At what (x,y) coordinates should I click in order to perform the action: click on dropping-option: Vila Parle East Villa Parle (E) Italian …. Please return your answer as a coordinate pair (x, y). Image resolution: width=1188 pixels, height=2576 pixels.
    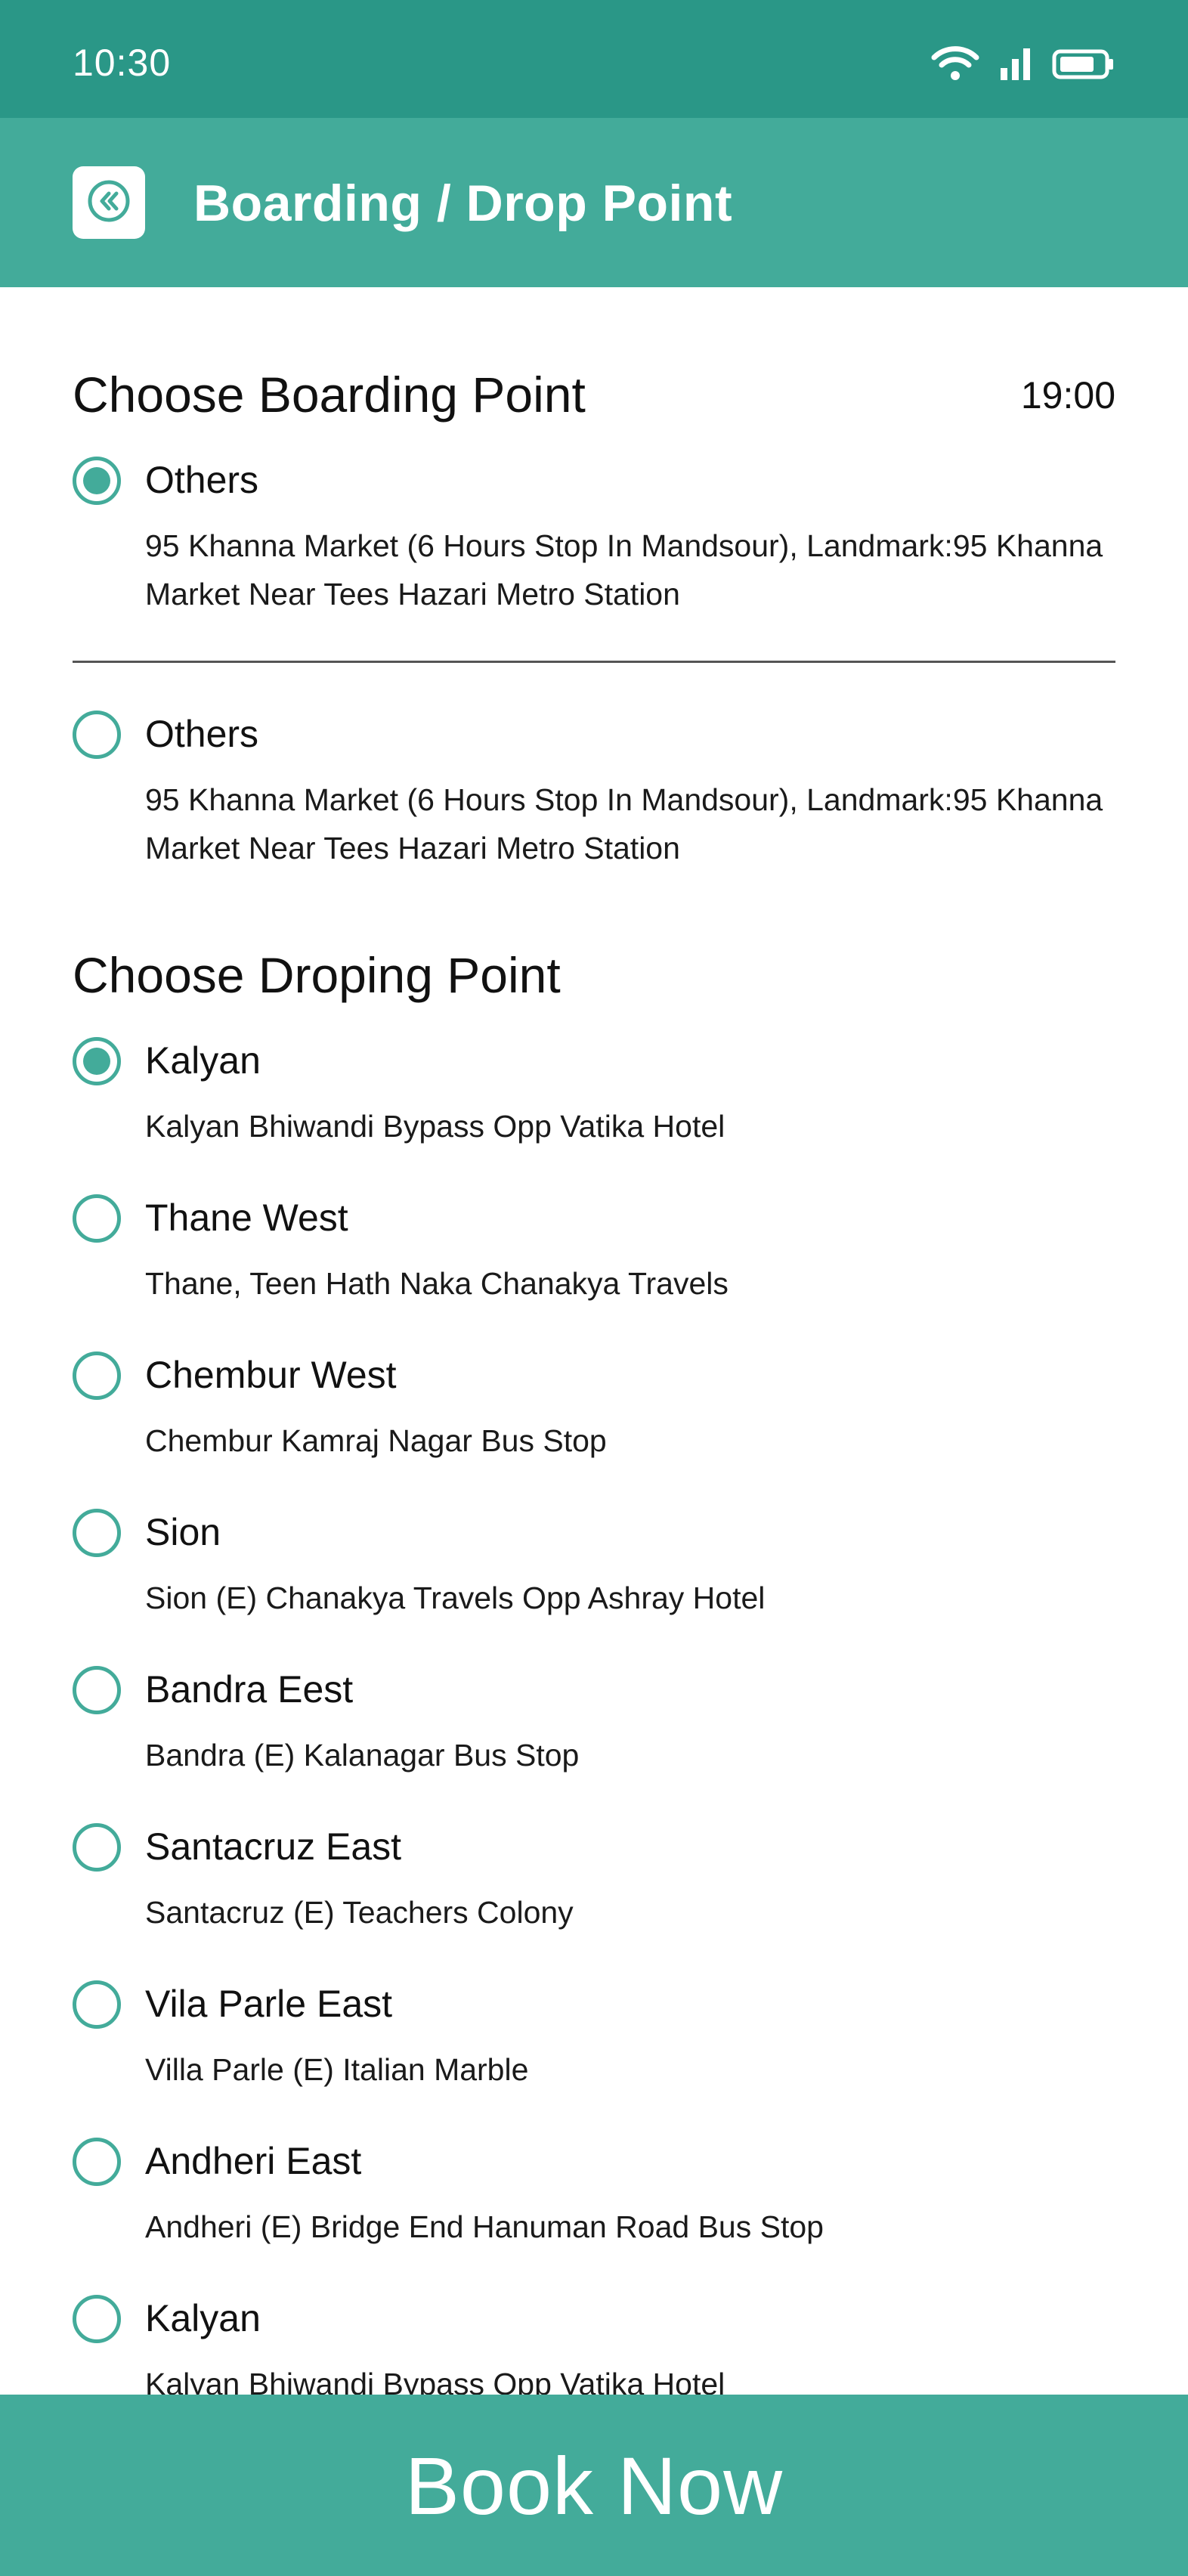
    Looking at the image, I should click on (594, 2037).